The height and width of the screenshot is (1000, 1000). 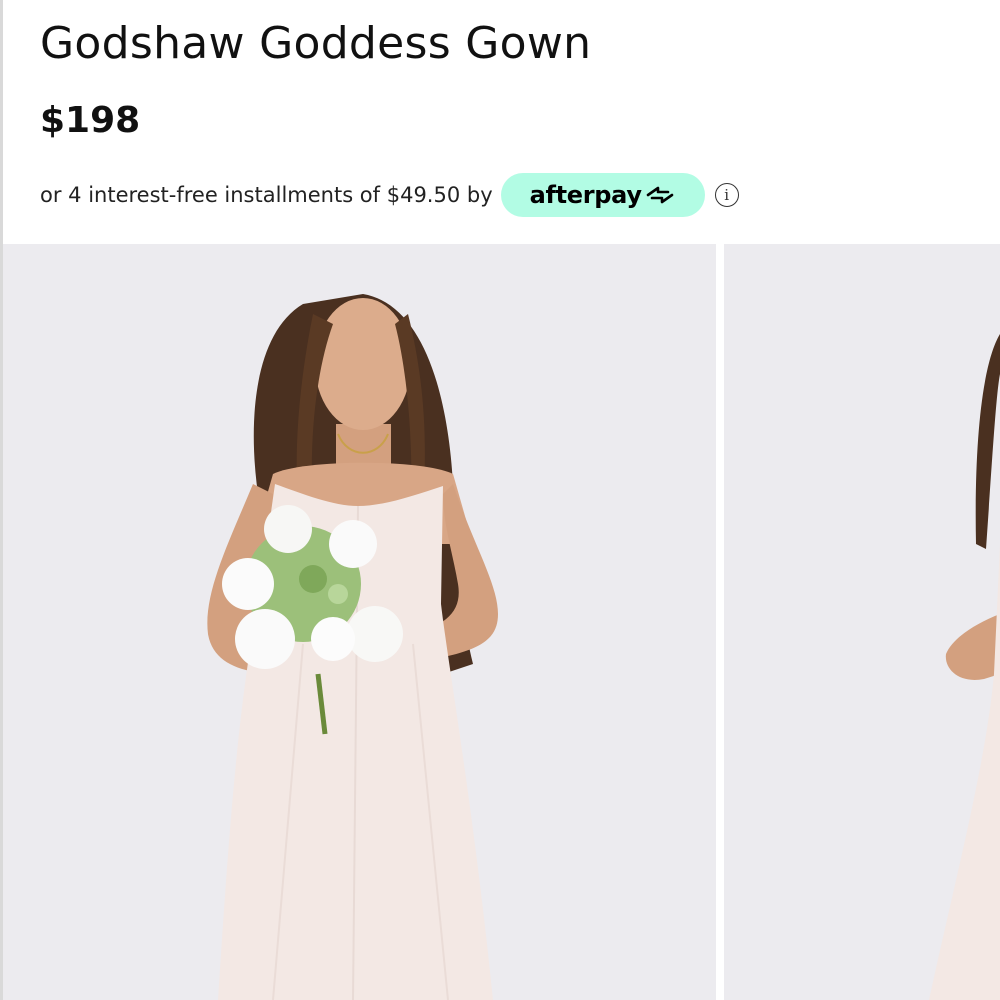 What do you see at coordinates (726, 195) in the screenshot?
I see `info-icon: i` at bounding box center [726, 195].